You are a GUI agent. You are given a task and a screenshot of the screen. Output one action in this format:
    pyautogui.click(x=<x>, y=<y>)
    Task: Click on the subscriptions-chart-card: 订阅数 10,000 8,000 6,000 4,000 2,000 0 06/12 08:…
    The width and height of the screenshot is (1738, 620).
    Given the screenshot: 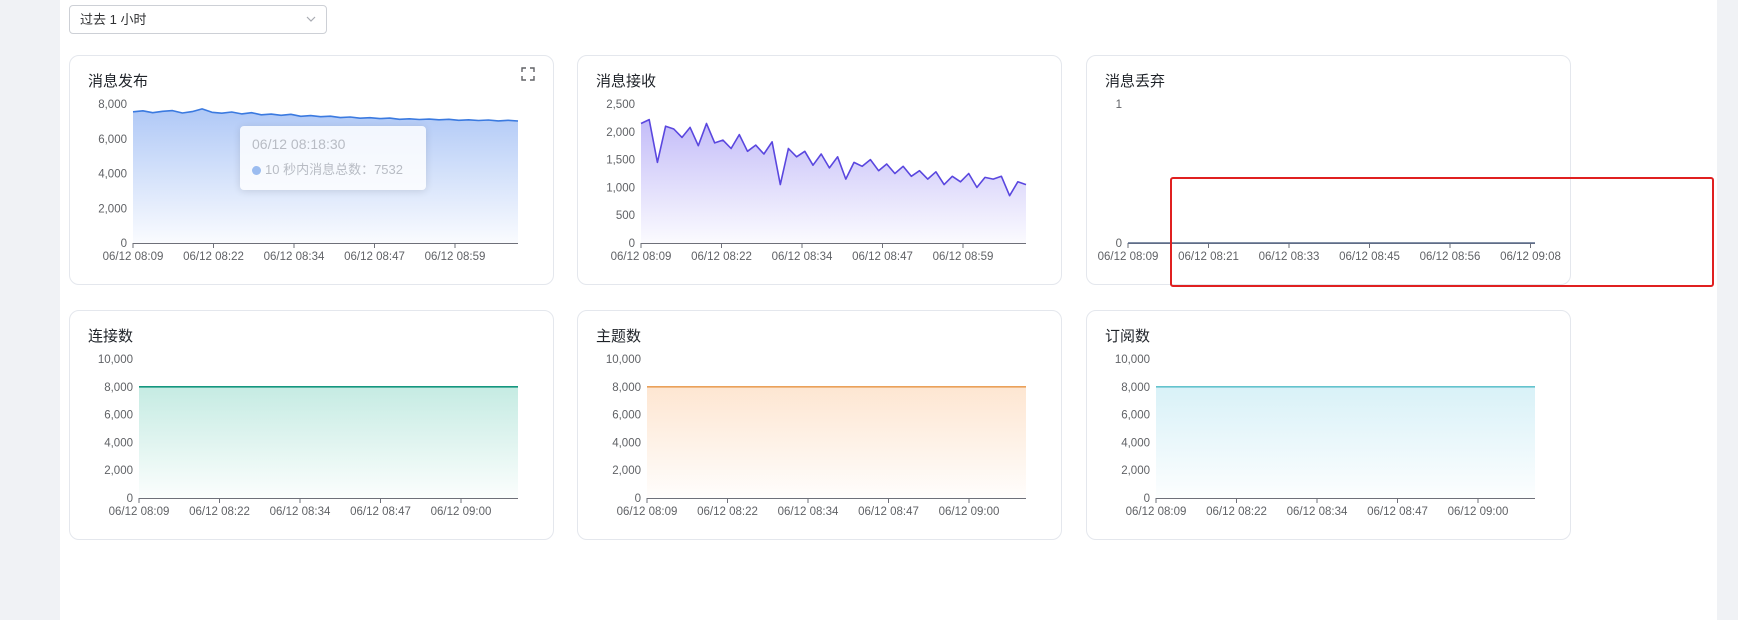 What is the action you would take?
    pyautogui.click(x=1328, y=425)
    